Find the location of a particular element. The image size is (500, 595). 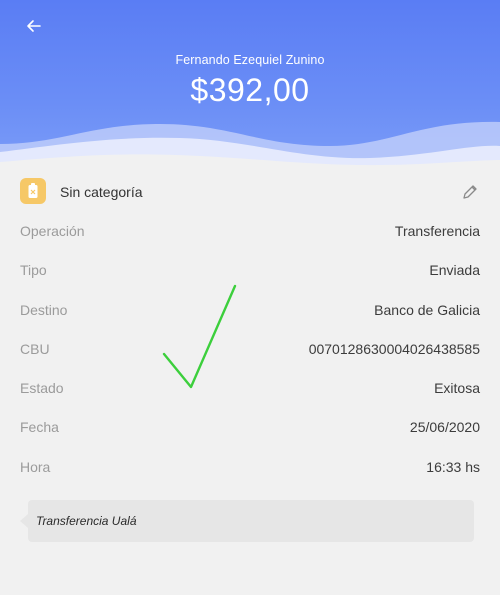

detail-row-tipo: Tipo Enviada is located at coordinates (250, 270).